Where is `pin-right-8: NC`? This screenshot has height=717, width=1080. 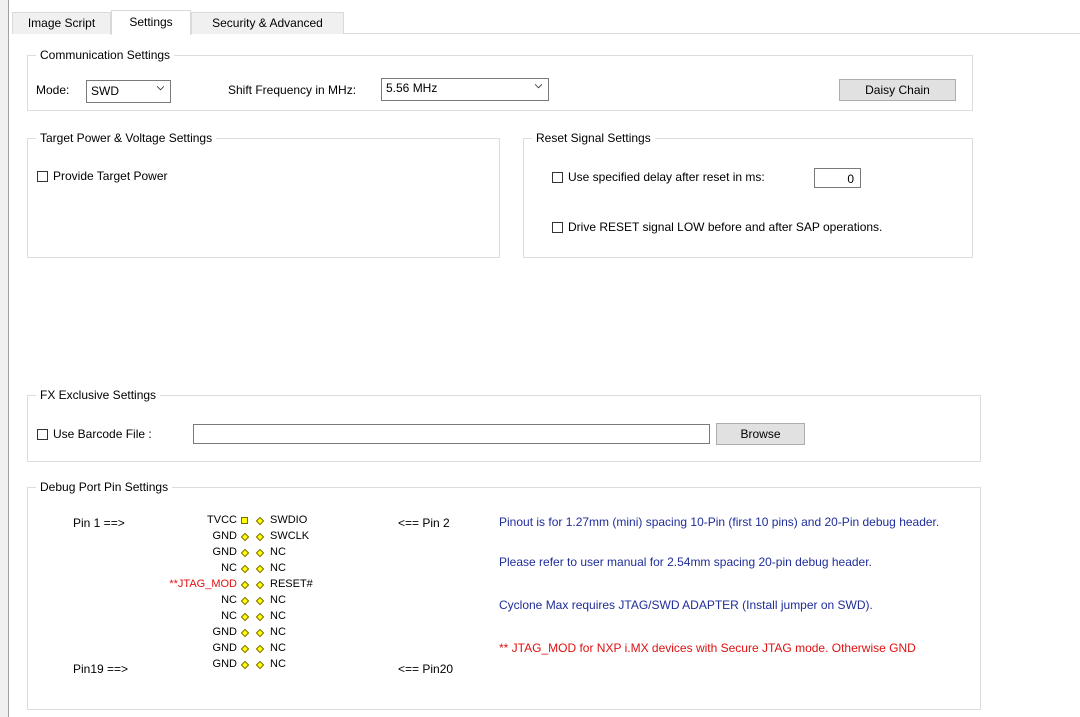
pin-right-8: NC is located at coordinates (278, 568).